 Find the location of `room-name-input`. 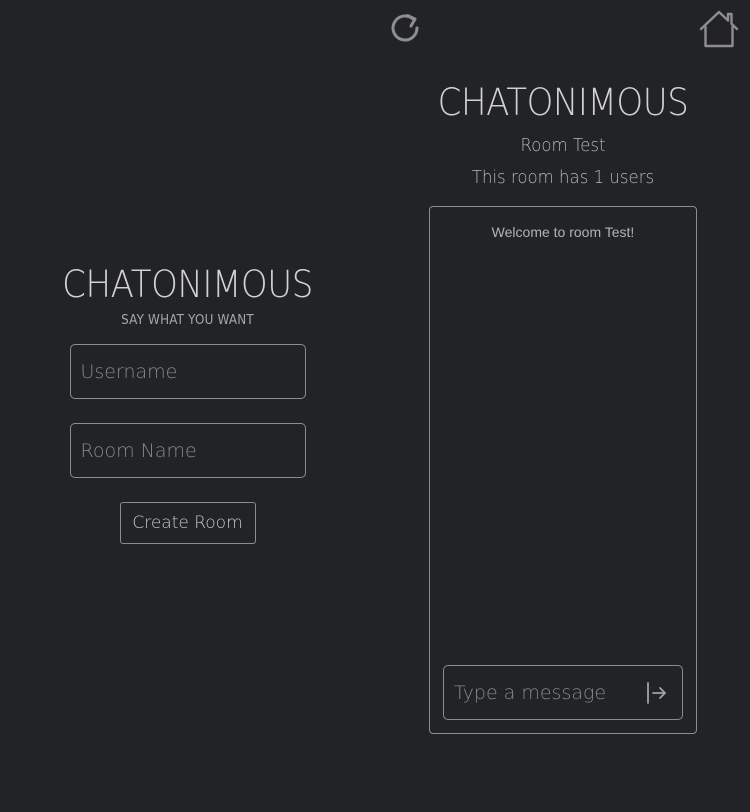

room-name-input is located at coordinates (187, 450).